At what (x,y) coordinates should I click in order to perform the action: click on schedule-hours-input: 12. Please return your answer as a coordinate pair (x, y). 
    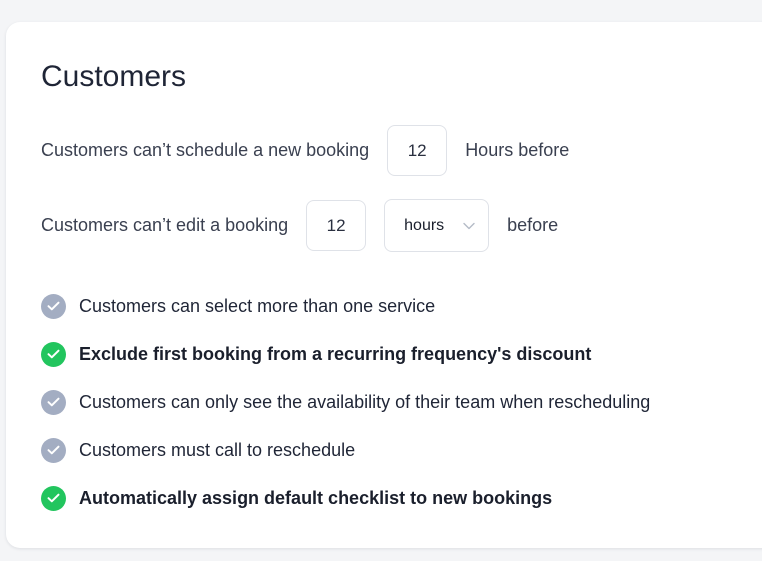
    Looking at the image, I should click on (417, 150).